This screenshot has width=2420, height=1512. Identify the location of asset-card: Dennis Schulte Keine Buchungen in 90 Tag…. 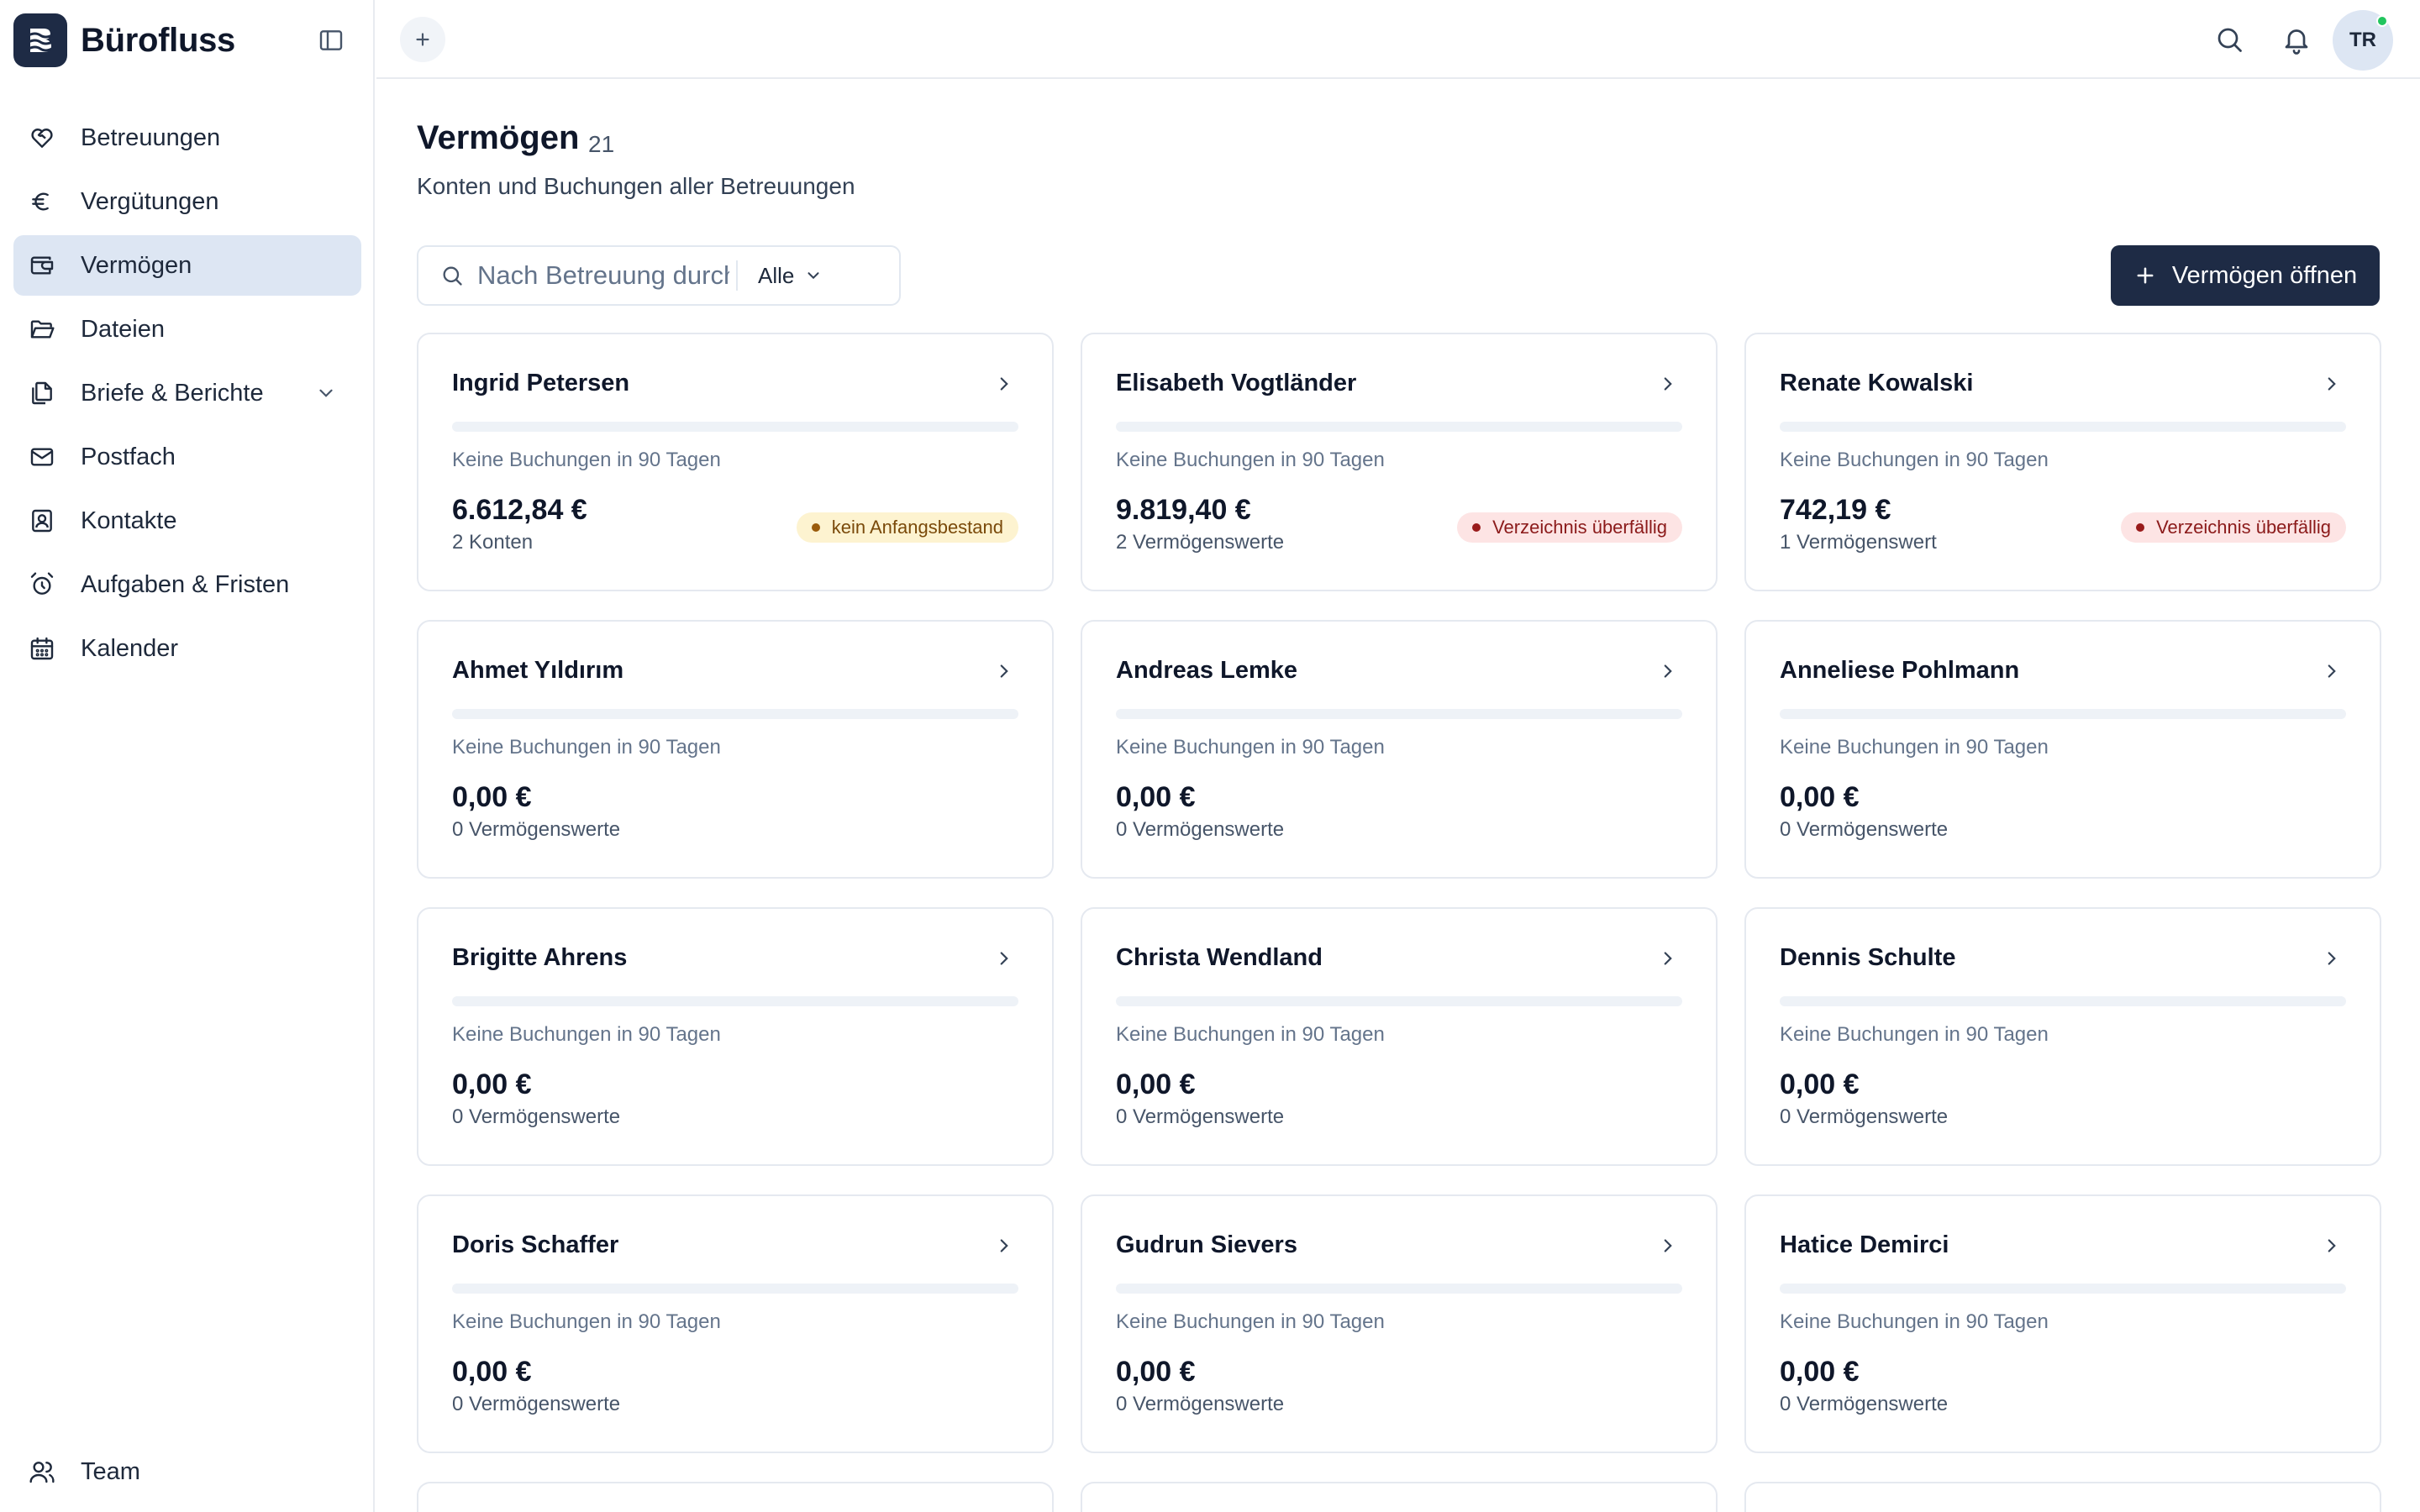
(2062, 1036).